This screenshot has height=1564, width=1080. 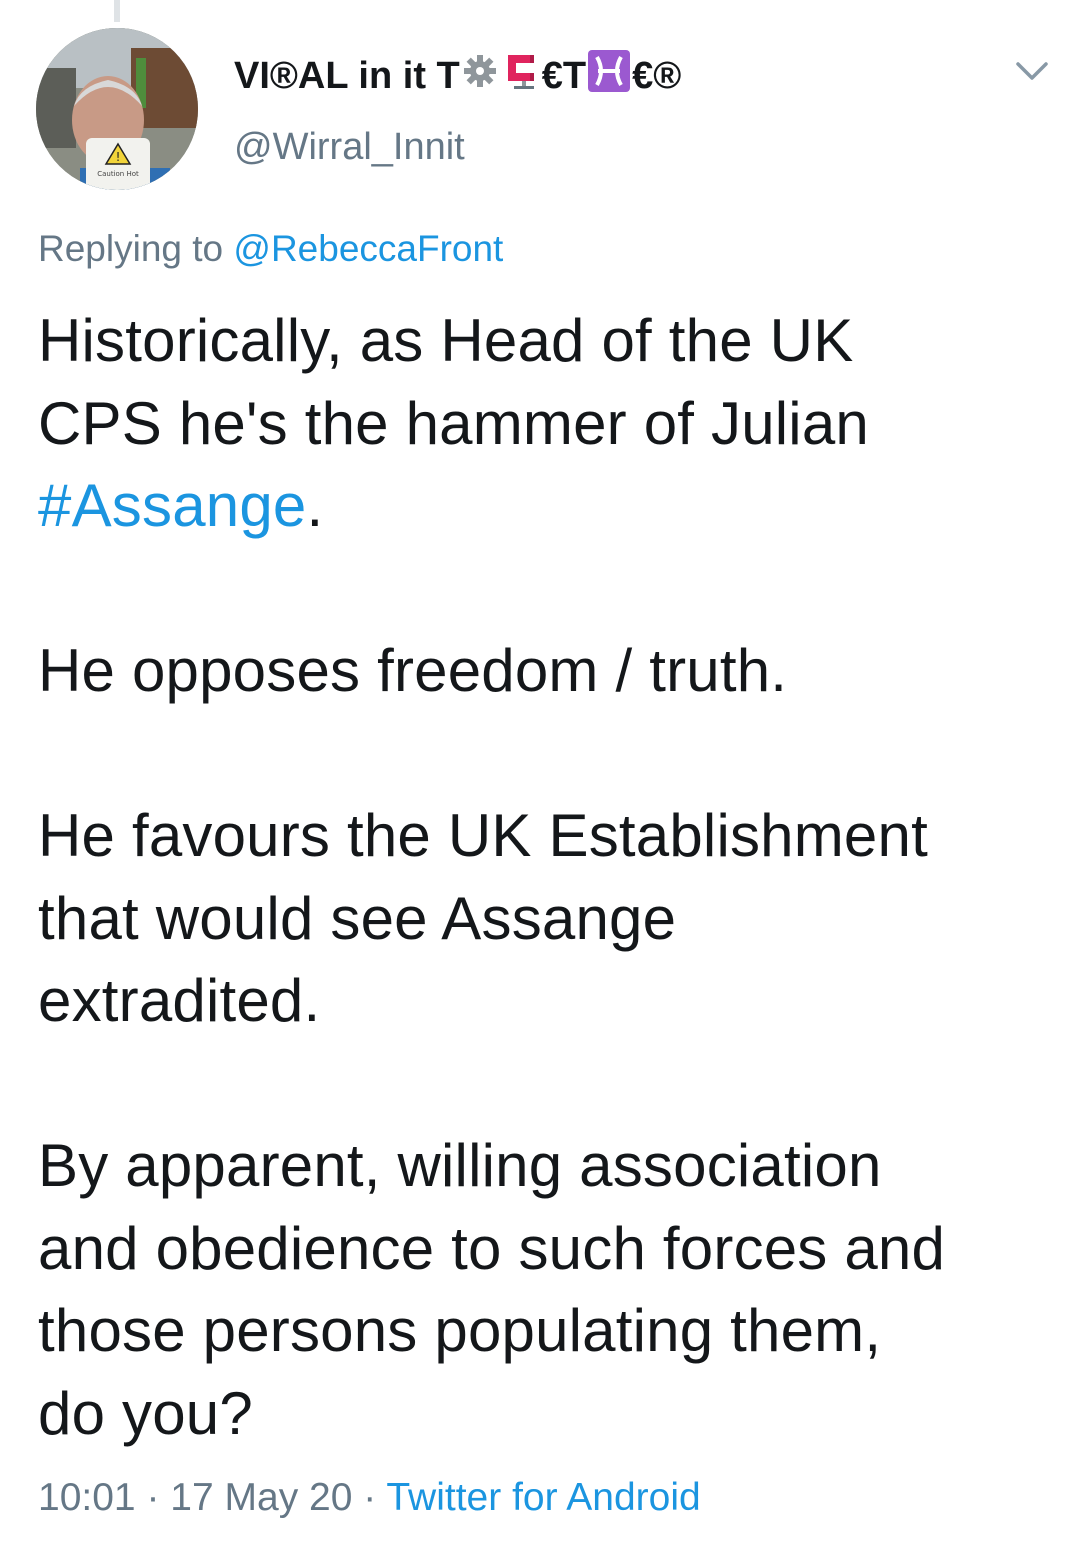 I want to click on display-name-mid: €T, so click(x=564, y=75).